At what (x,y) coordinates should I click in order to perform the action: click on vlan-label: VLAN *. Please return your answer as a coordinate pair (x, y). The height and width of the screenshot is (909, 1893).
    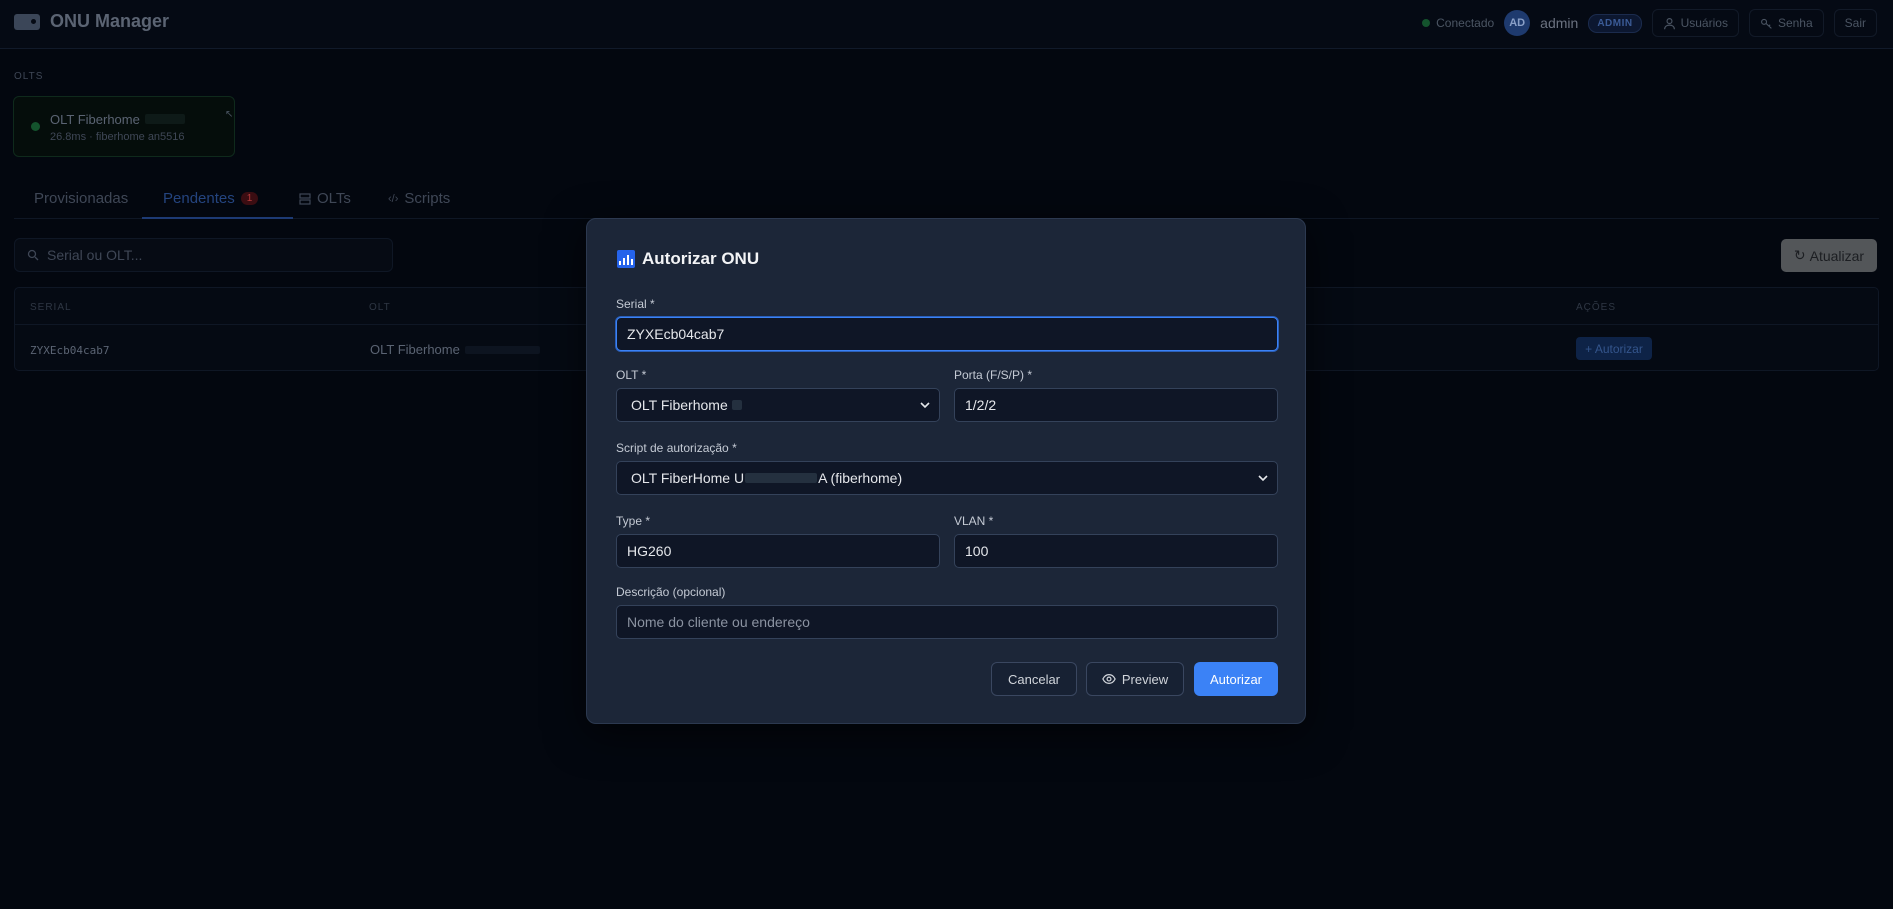
    Looking at the image, I should click on (974, 521).